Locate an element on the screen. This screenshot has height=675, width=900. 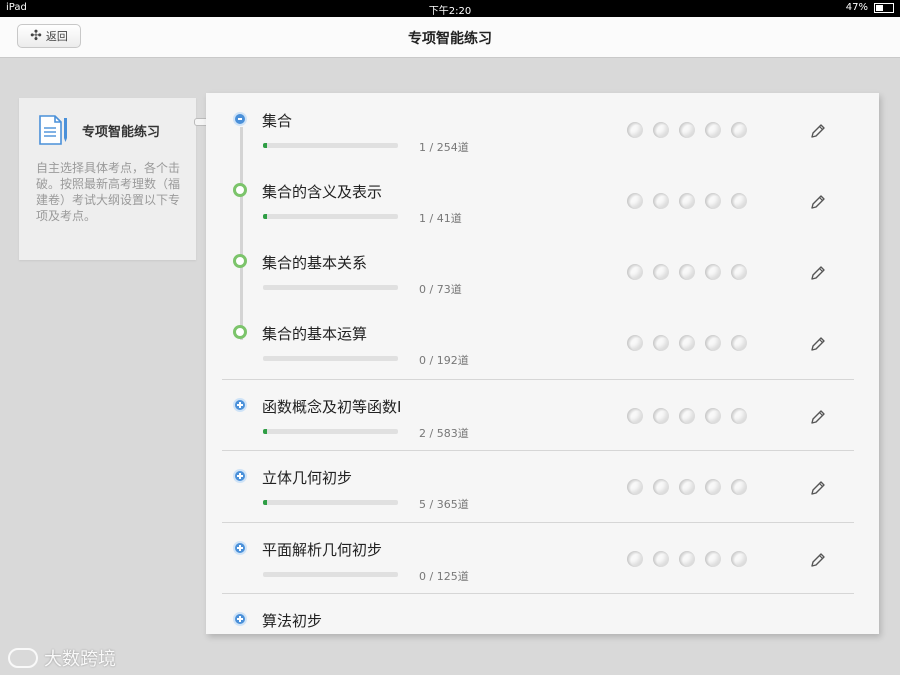
topic-title: 函数概念及初等函数I is located at coordinates (332, 407).